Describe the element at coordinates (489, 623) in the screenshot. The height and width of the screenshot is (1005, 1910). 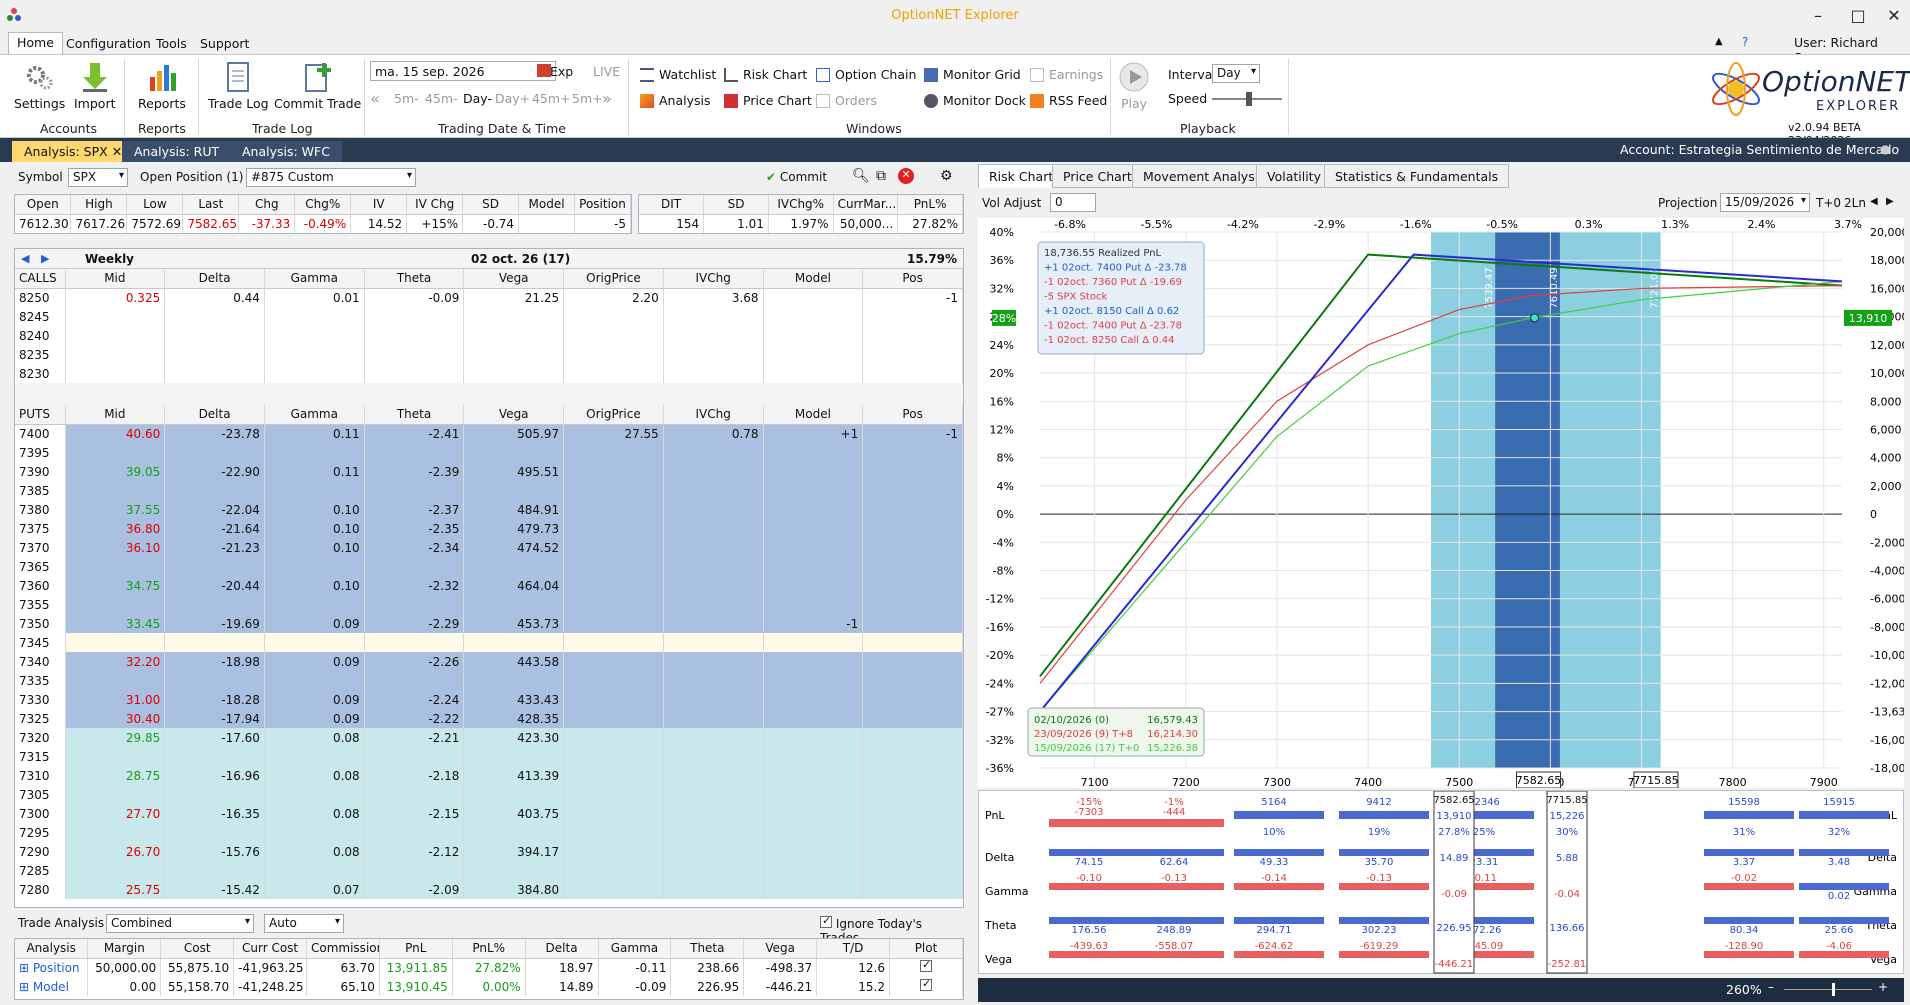
I see `chain-row: 7350 33.45 -19.69 0.09 -2.29 453.73 -1` at that location.